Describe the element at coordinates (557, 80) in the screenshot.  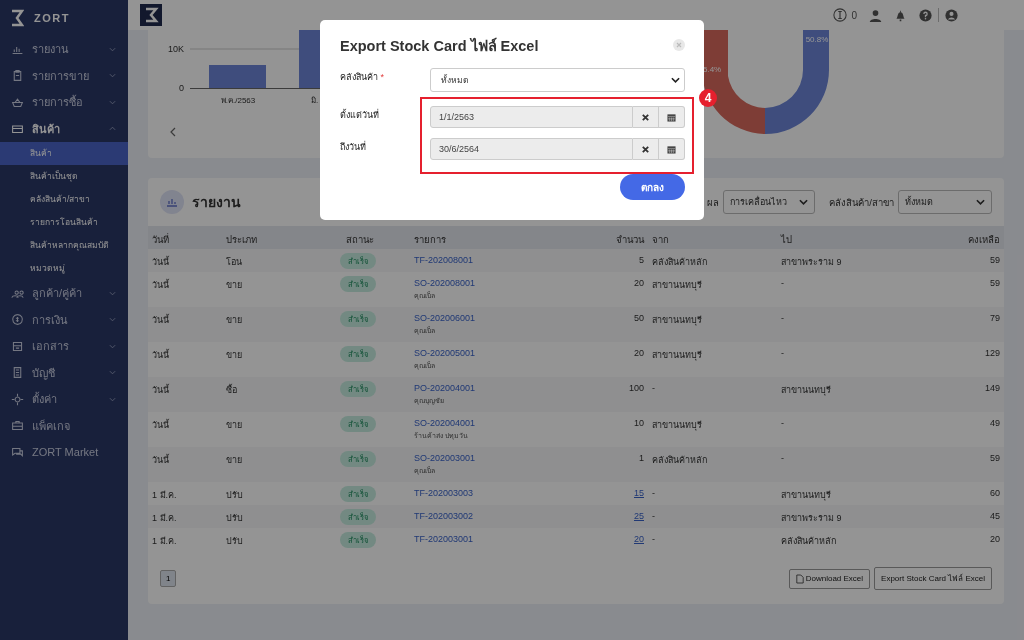
I see `warehouse-select: ทั้งหมด` at that location.